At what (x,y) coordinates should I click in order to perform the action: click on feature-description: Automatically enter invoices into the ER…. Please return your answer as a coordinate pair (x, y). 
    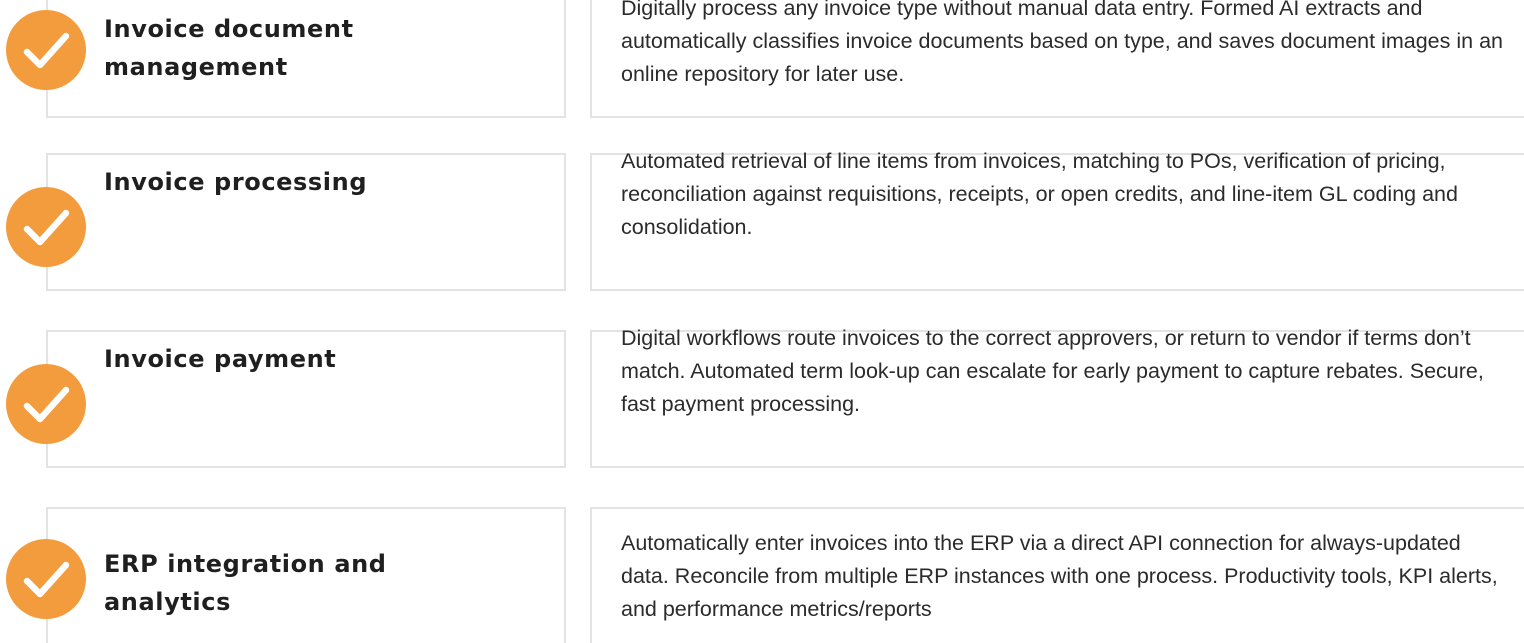
    Looking at the image, I should click on (1059, 576).